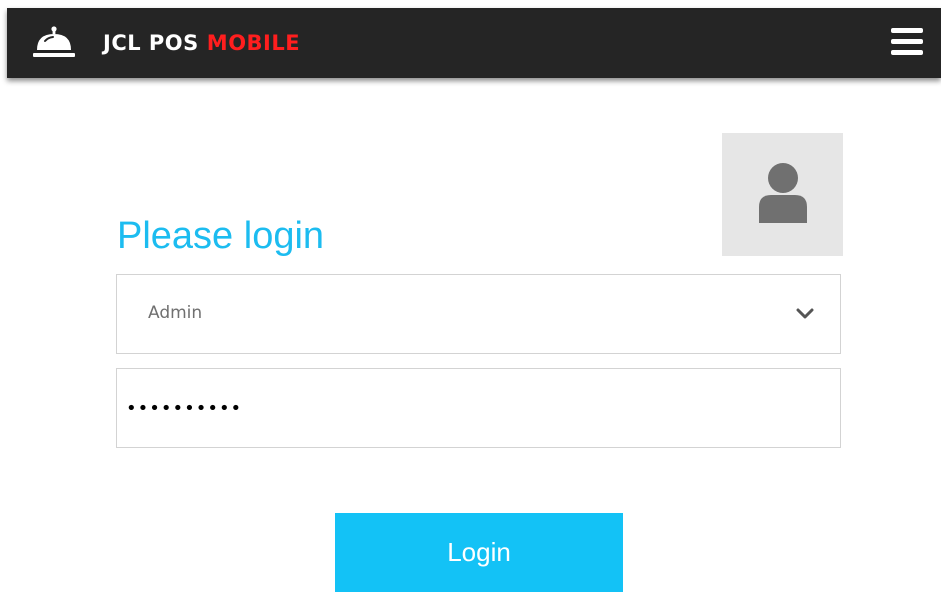 Image resolution: width=941 pixels, height=592 pixels. What do you see at coordinates (253, 43) in the screenshot?
I see `brand-accent: MOBILE` at bounding box center [253, 43].